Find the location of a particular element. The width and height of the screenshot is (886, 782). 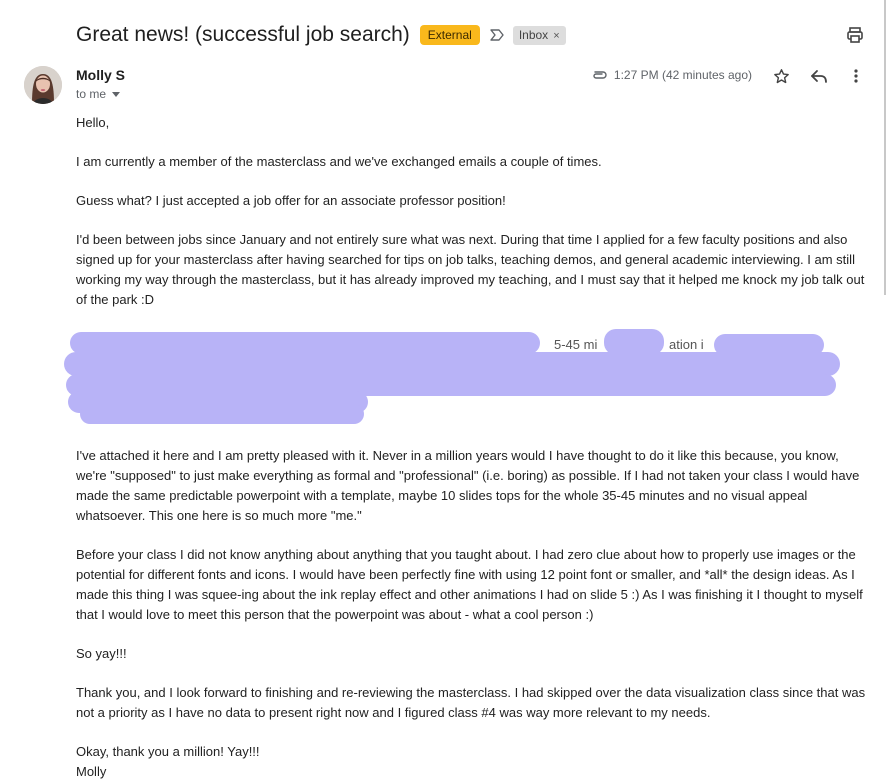

timestamp: 1:27 PM (42 minutes ago) is located at coordinates (682, 75).